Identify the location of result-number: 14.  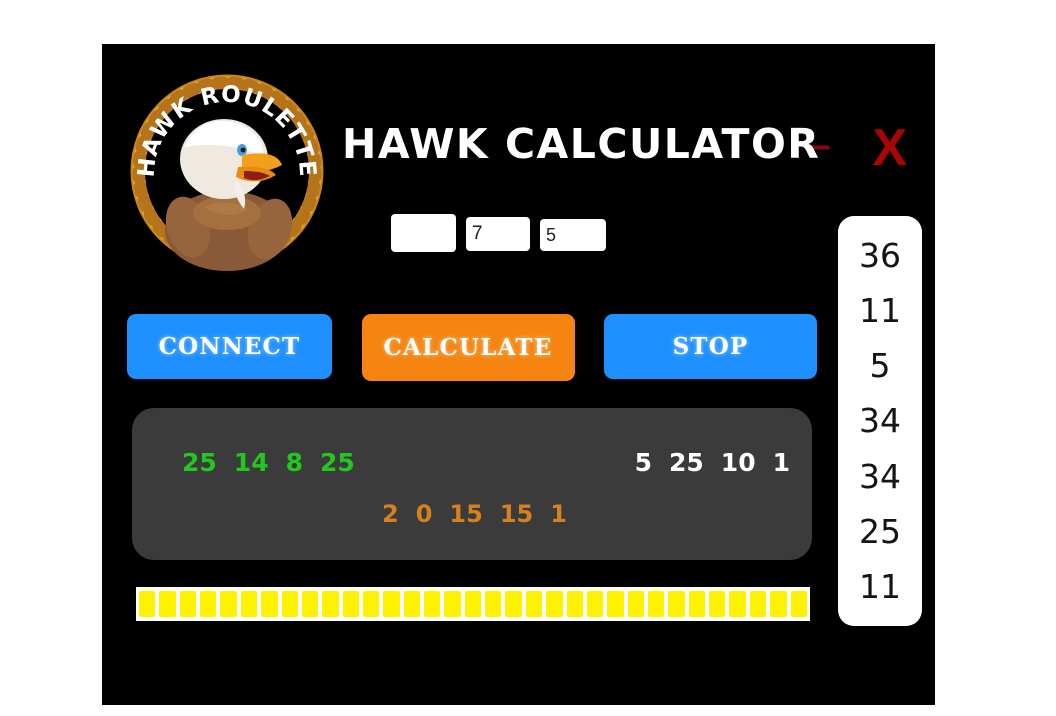
(251, 462).